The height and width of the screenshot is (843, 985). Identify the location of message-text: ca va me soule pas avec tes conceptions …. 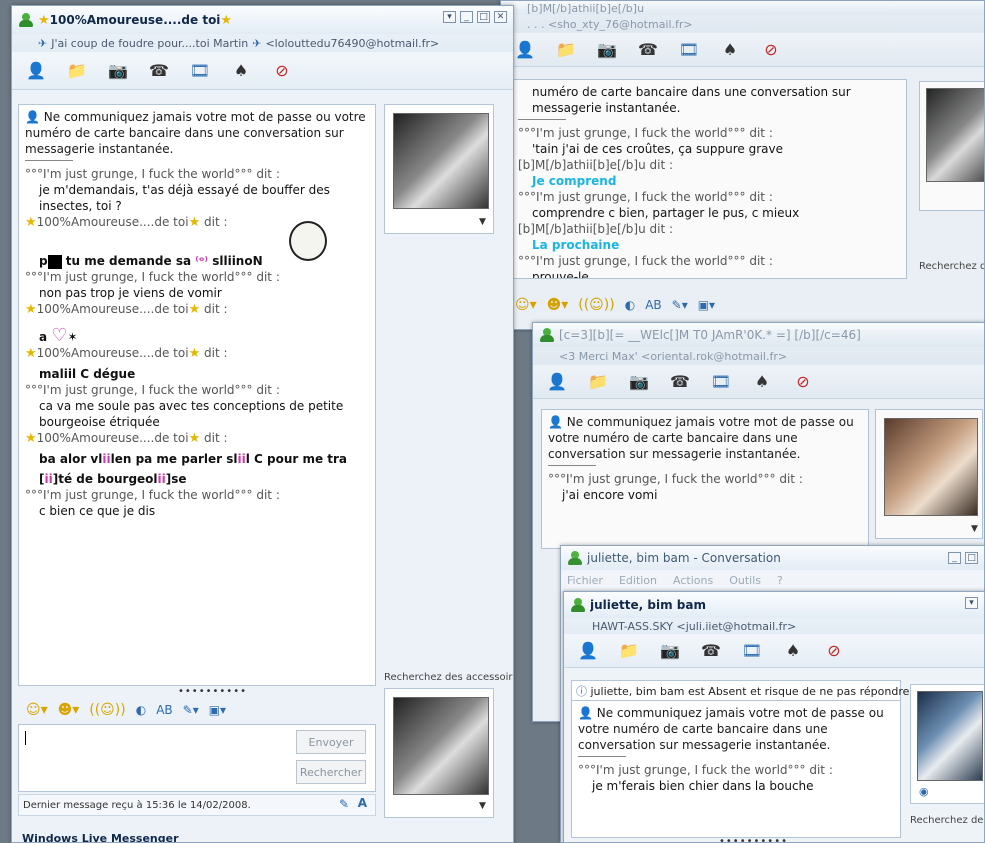
(191, 414).